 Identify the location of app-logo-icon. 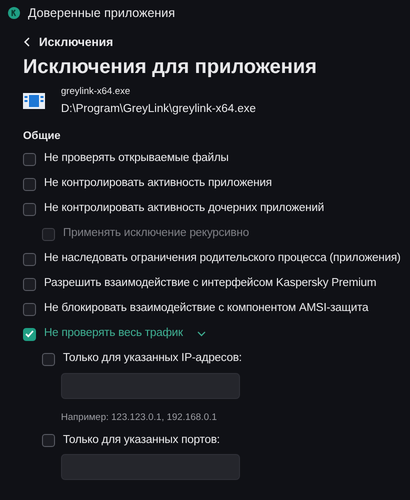
(14, 13).